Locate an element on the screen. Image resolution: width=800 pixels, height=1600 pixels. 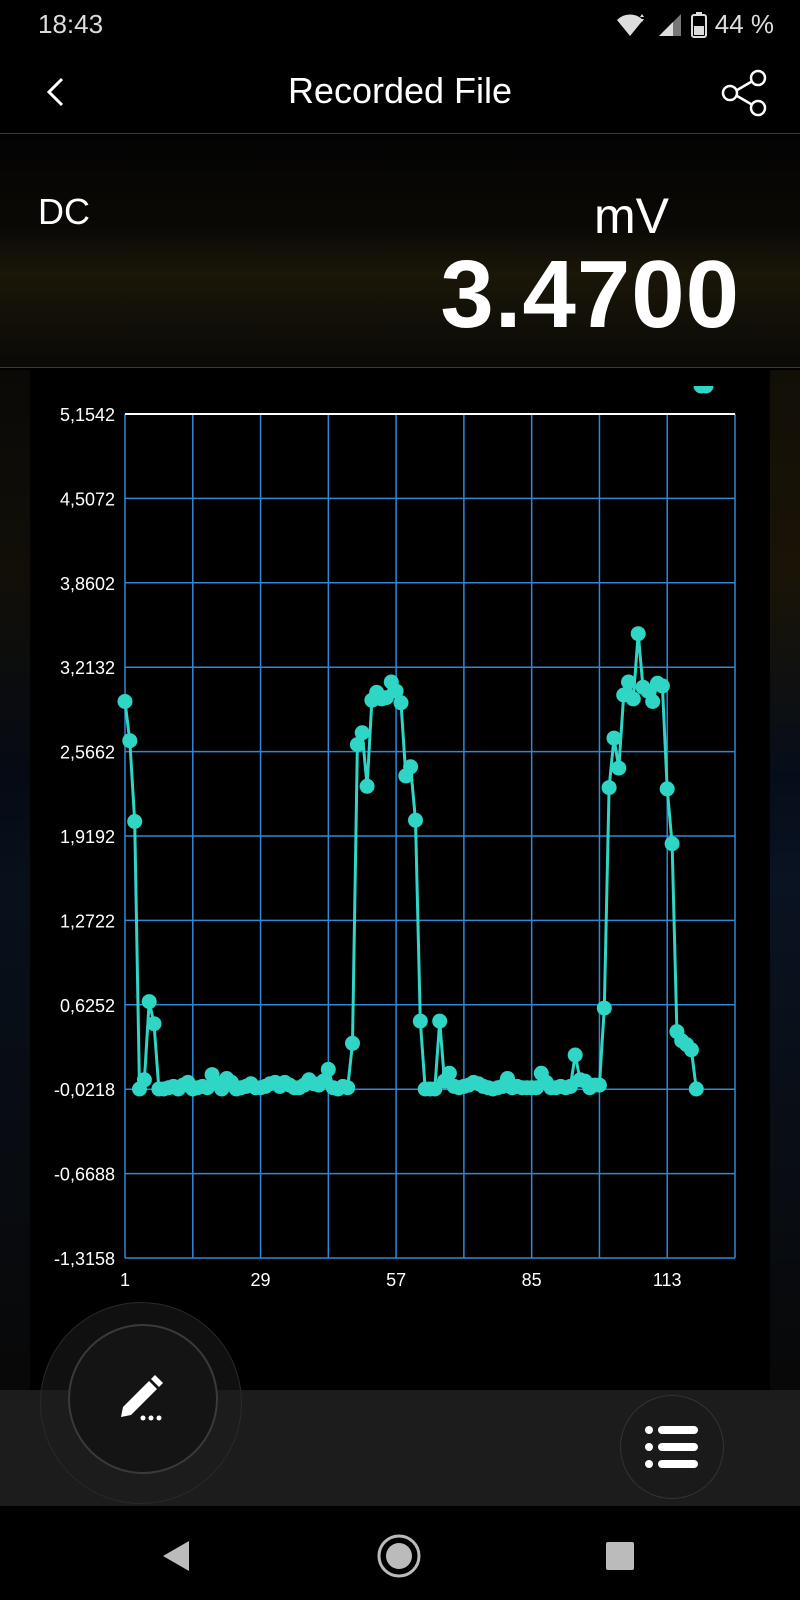
x-tick-label: 85 is located at coordinates (532, 1280).